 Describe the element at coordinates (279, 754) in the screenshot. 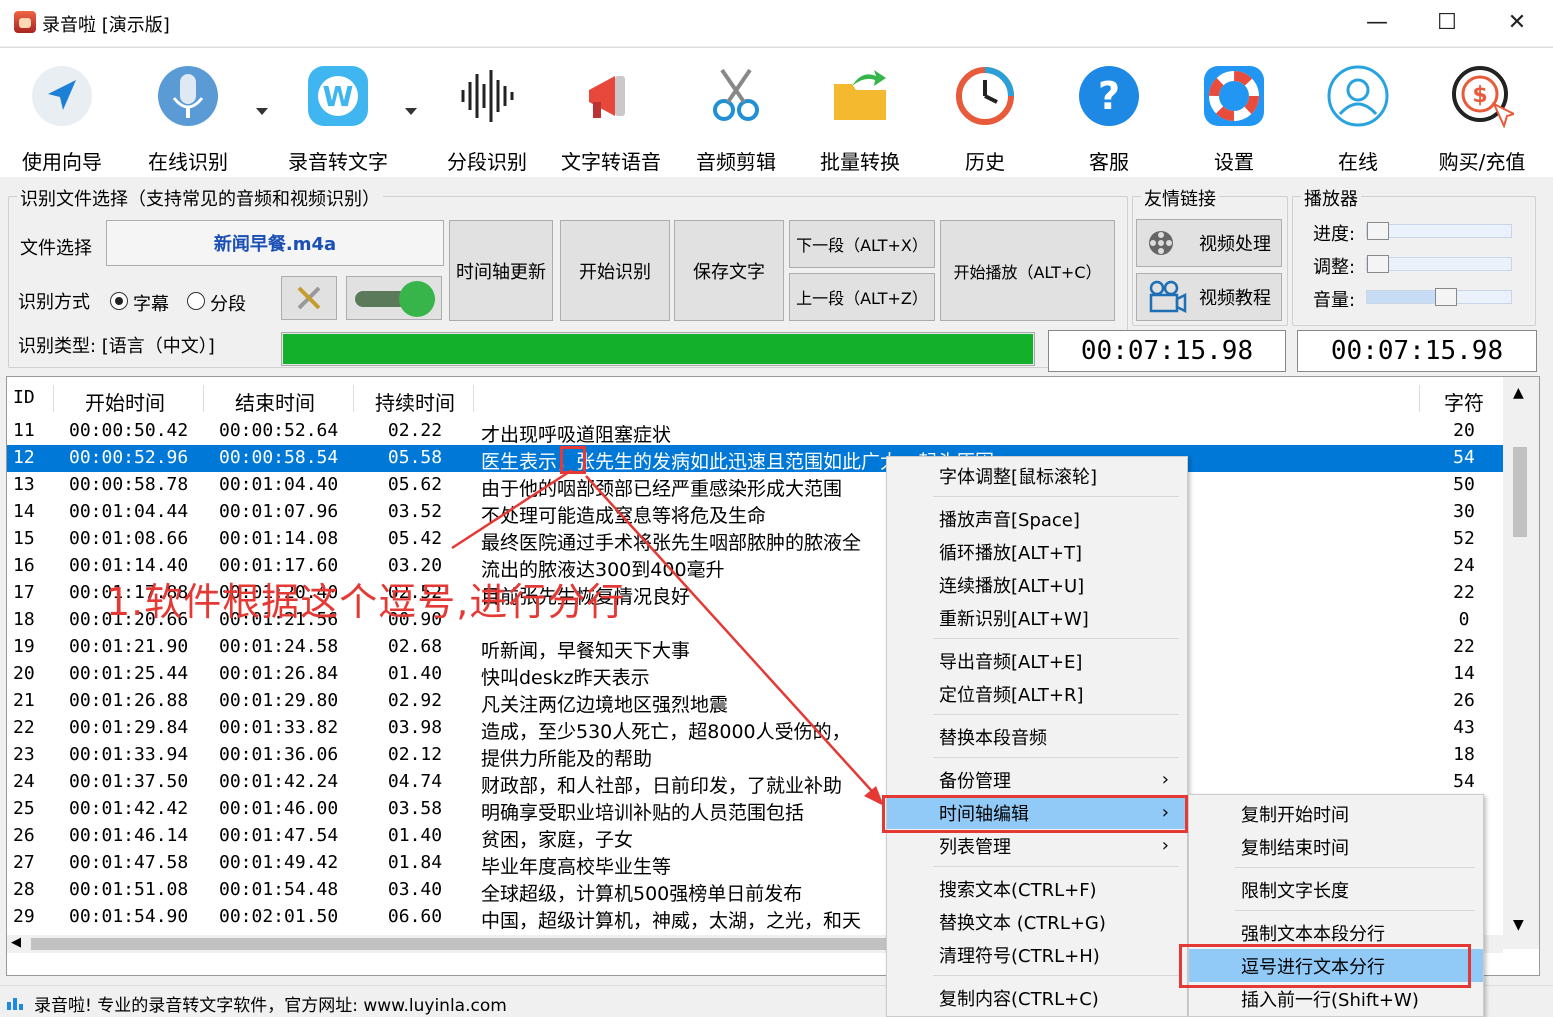

I see `row-end-time: 00:01:36.06` at that location.